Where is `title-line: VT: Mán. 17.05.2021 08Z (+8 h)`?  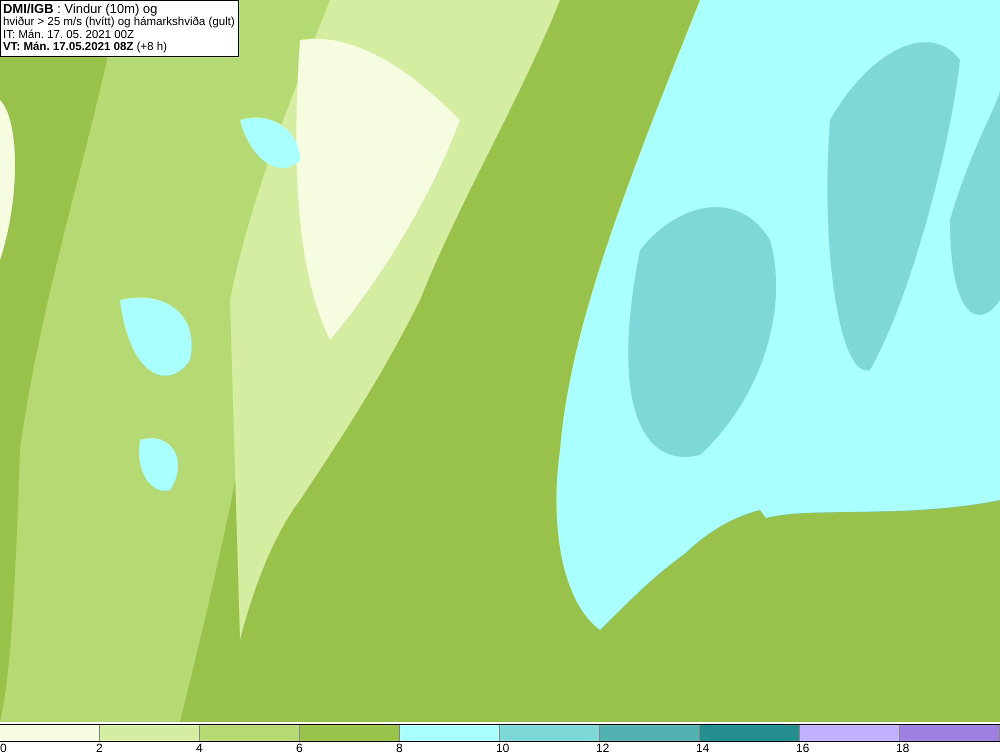 title-line: VT: Mán. 17.05.2021 08Z (+8 h) is located at coordinates (85, 47).